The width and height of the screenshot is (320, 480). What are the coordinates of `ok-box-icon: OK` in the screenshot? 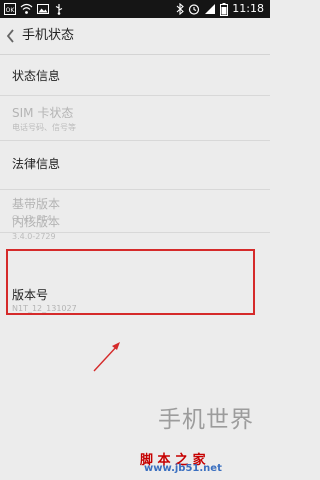 It's located at (10, 9).